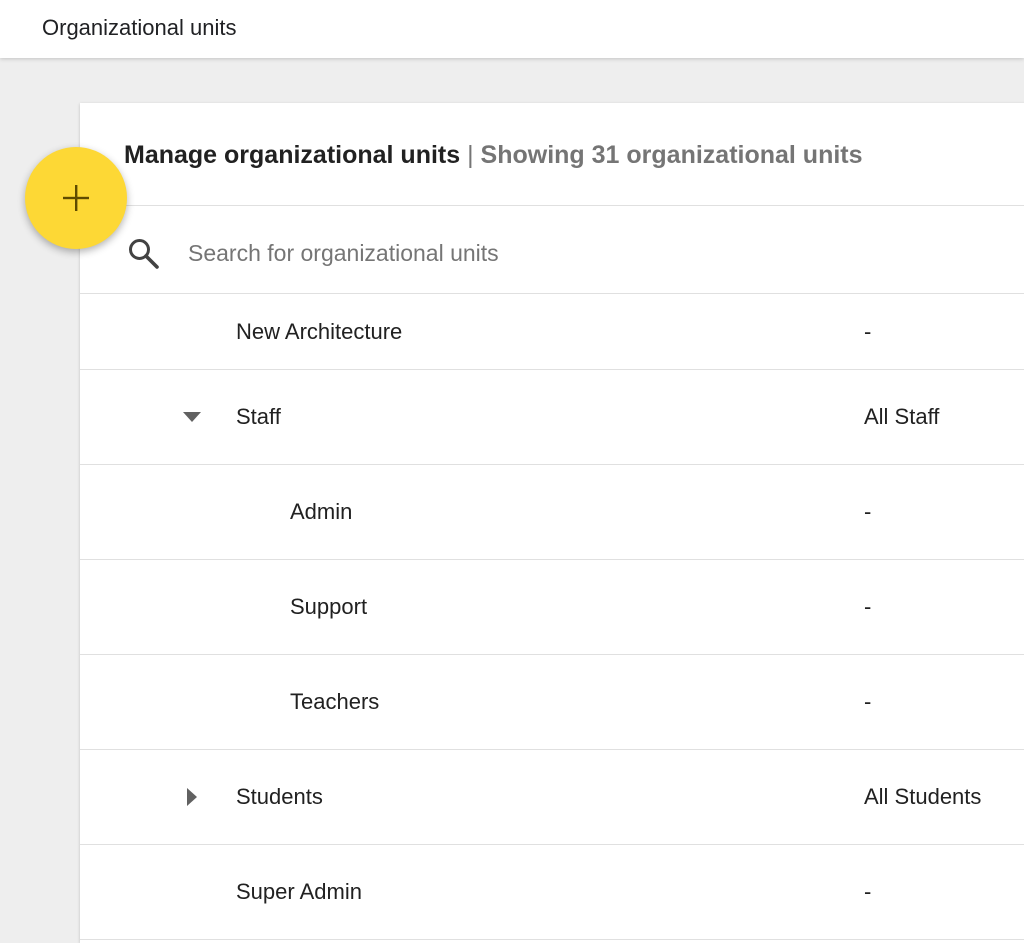 This screenshot has height=943, width=1024. Describe the element at coordinates (319, 331) in the screenshot. I see `org-unit-name: New Architecture` at that location.